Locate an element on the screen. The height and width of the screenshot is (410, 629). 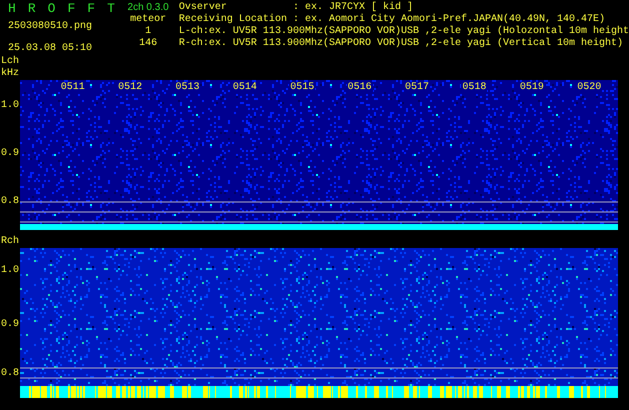
counter-label: meteor is located at coordinates (148, 20).